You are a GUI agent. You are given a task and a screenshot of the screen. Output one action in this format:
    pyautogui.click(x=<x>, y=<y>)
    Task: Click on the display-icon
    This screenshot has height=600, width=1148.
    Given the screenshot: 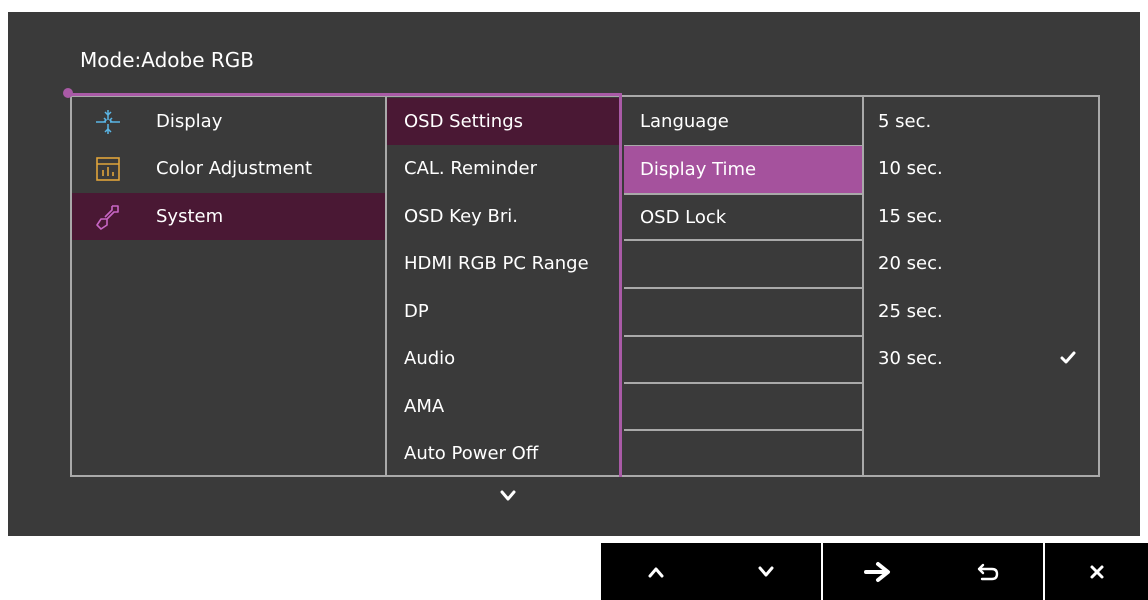 What is the action you would take?
    pyautogui.click(x=108, y=122)
    